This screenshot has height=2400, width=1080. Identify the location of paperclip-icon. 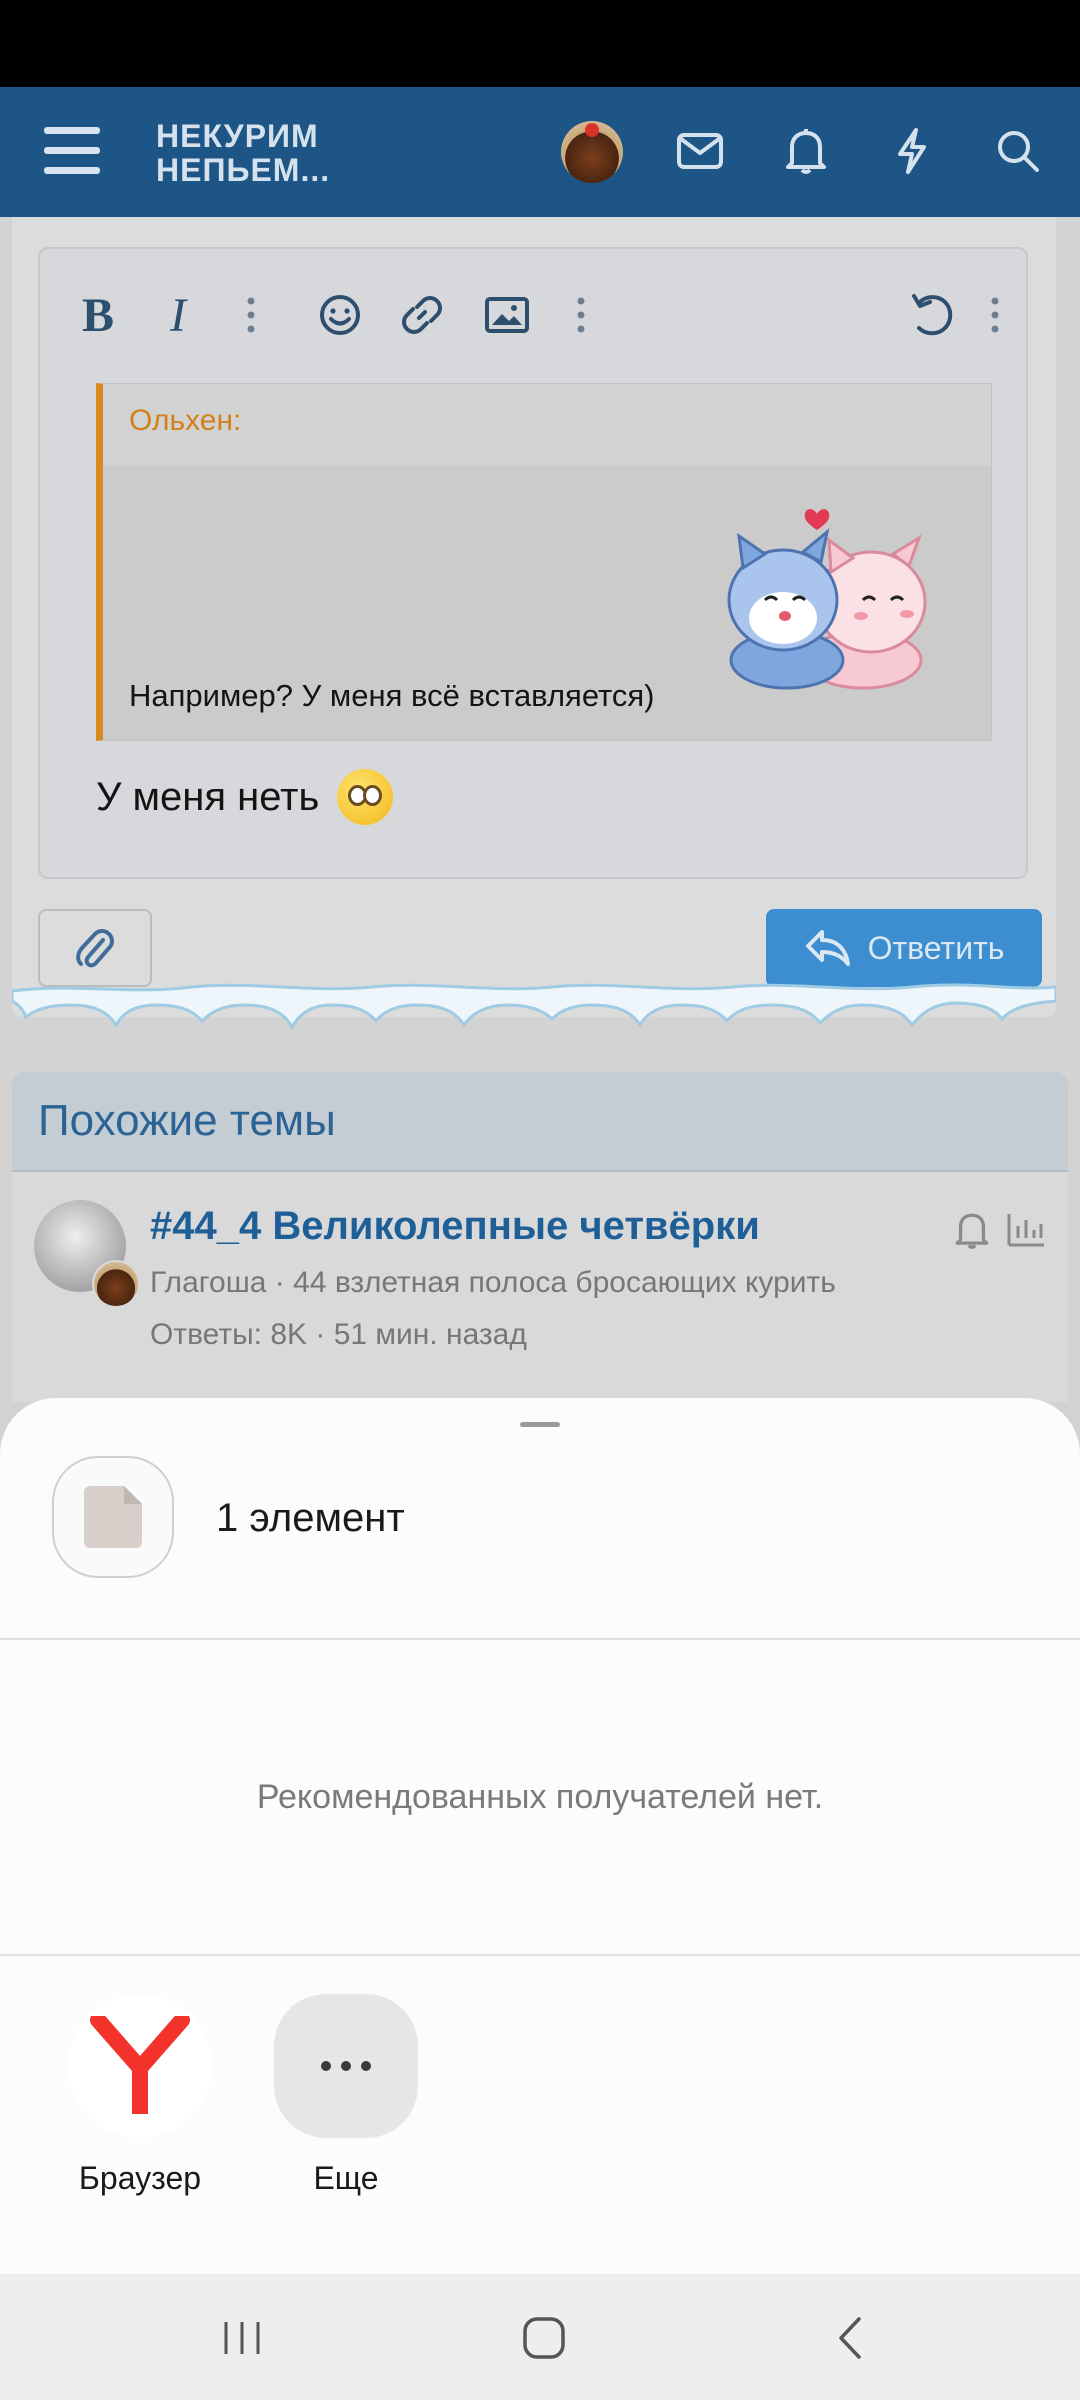
(95, 948).